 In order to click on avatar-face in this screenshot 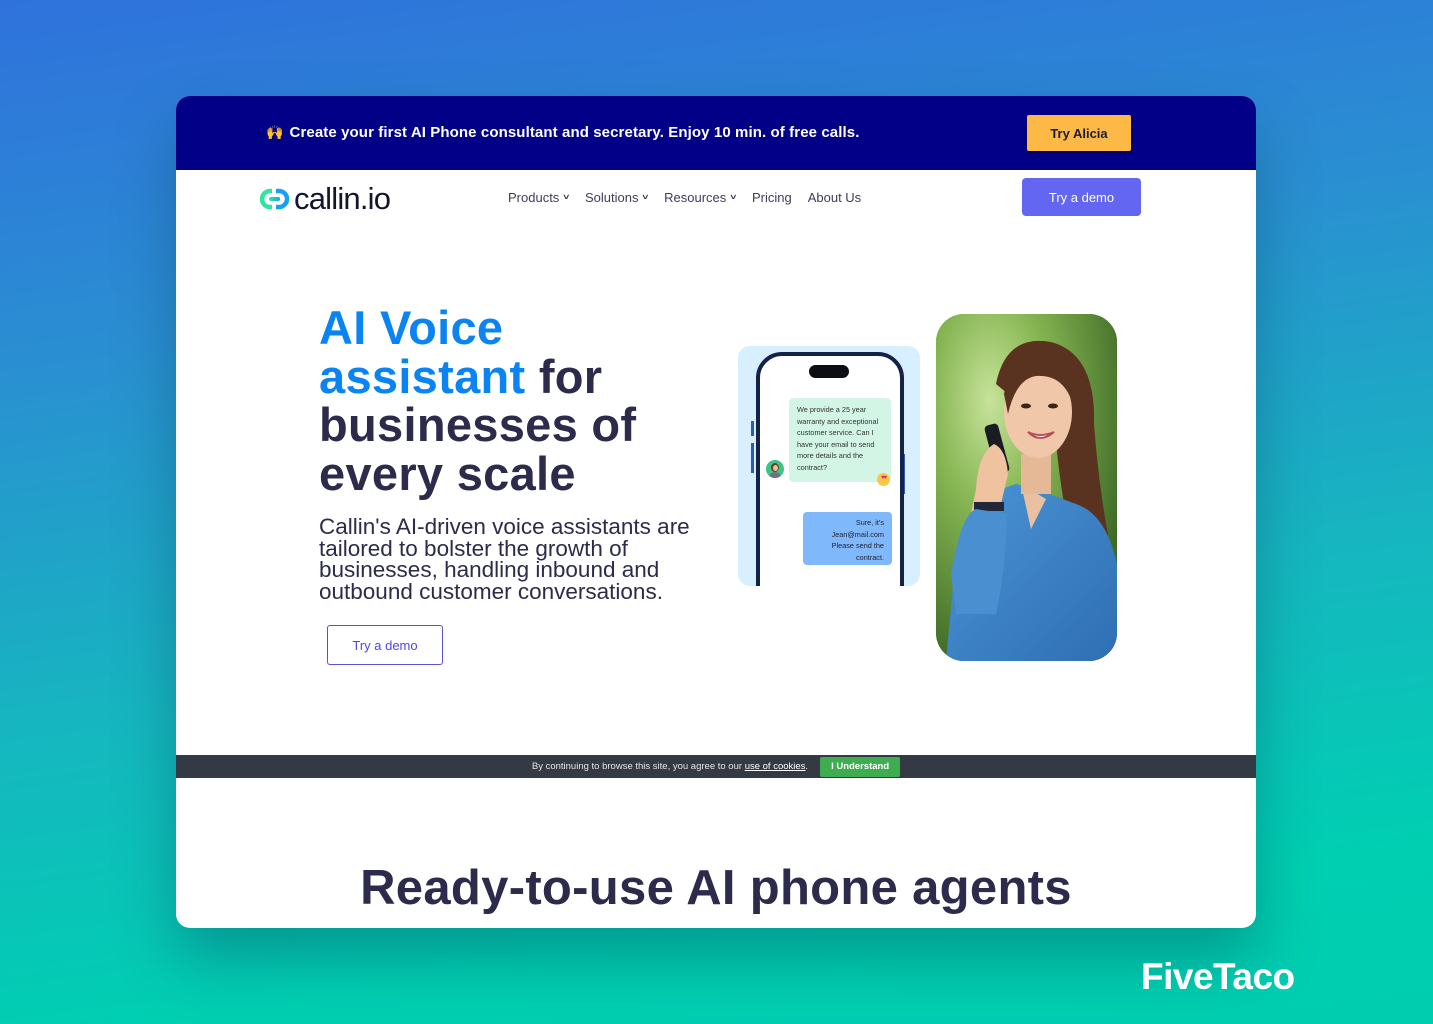, I will do `click(775, 467)`.